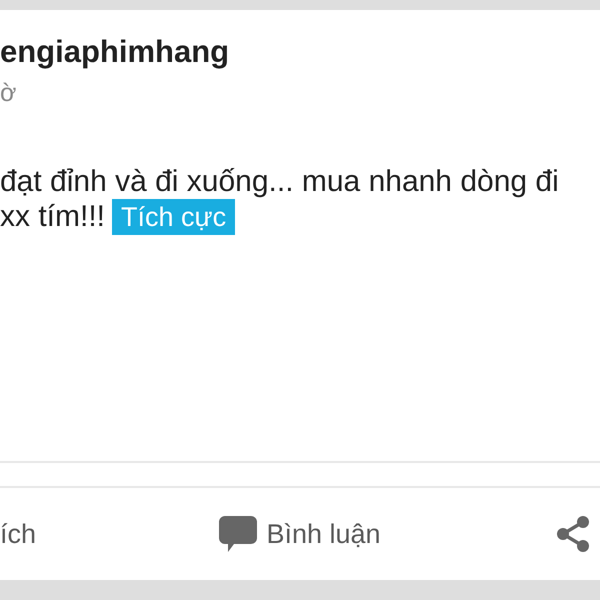 Image resolution: width=600 pixels, height=600 pixels. I want to click on author-name: engiaphimhang, so click(115, 52).